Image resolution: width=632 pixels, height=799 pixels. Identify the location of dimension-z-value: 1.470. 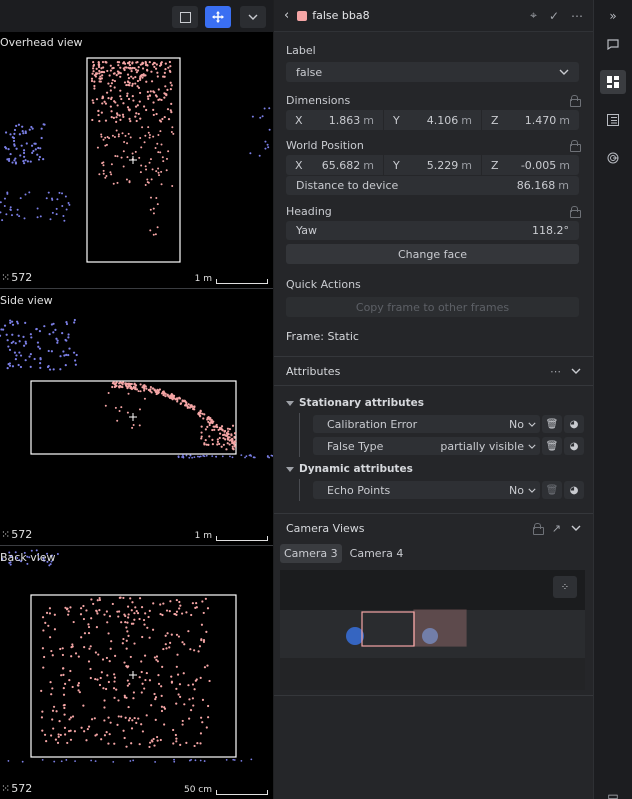
(540, 120).